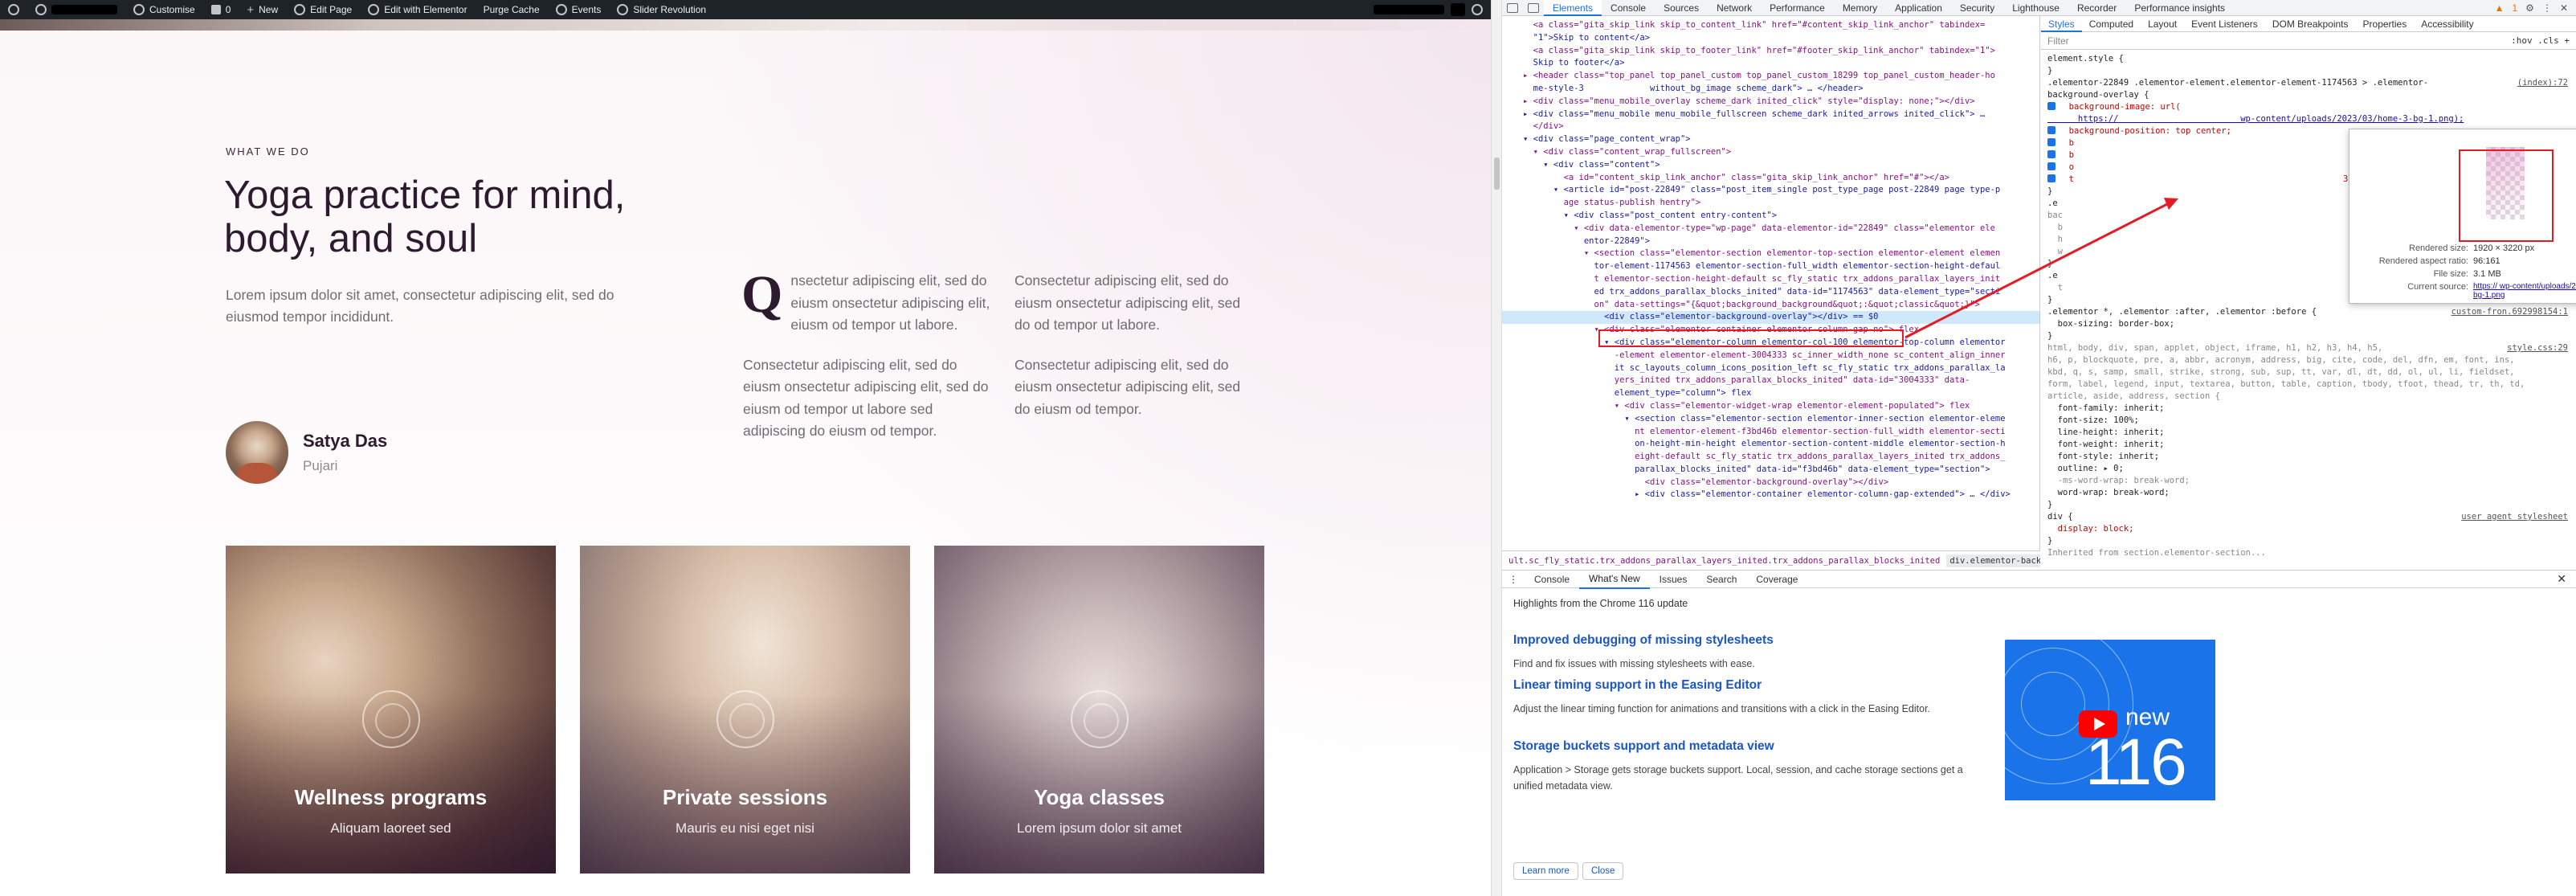 This screenshot has height=896, width=2576. I want to click on more-options-icon: ⋮, so click(2547, 8).